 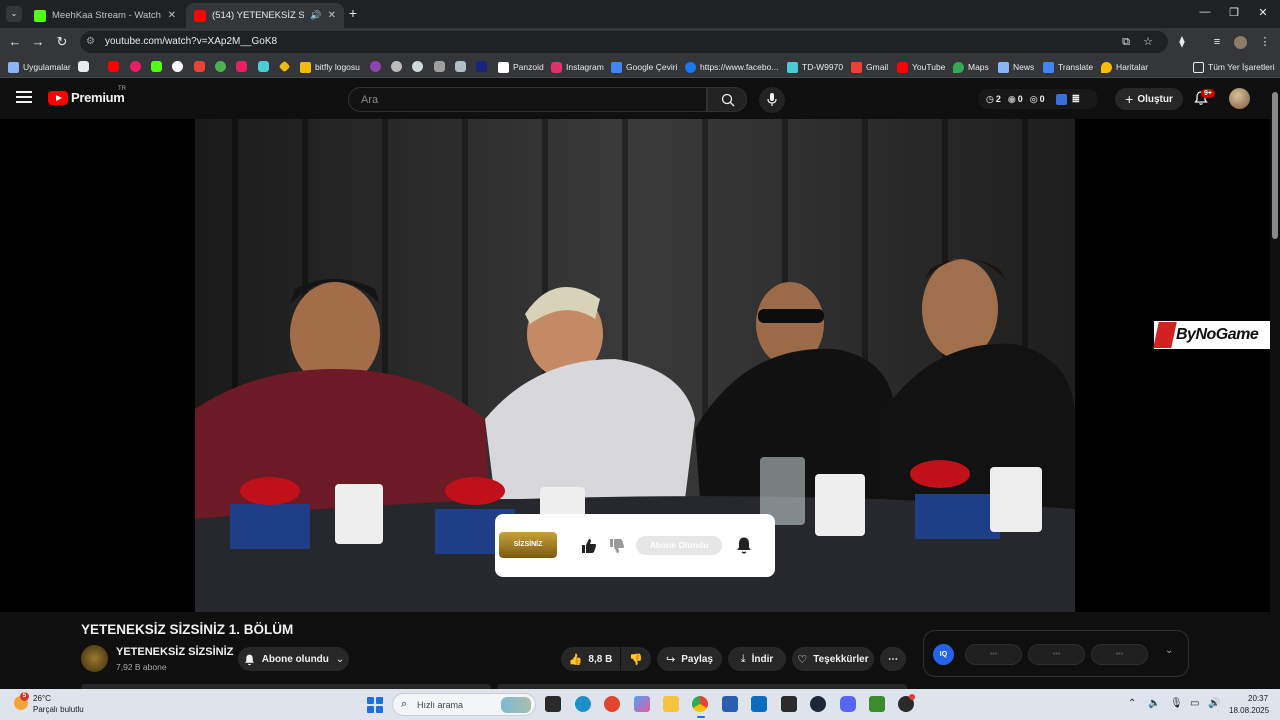 I want to click on bookmark-apps: Uygulamalar, so click(x=39, y=67).